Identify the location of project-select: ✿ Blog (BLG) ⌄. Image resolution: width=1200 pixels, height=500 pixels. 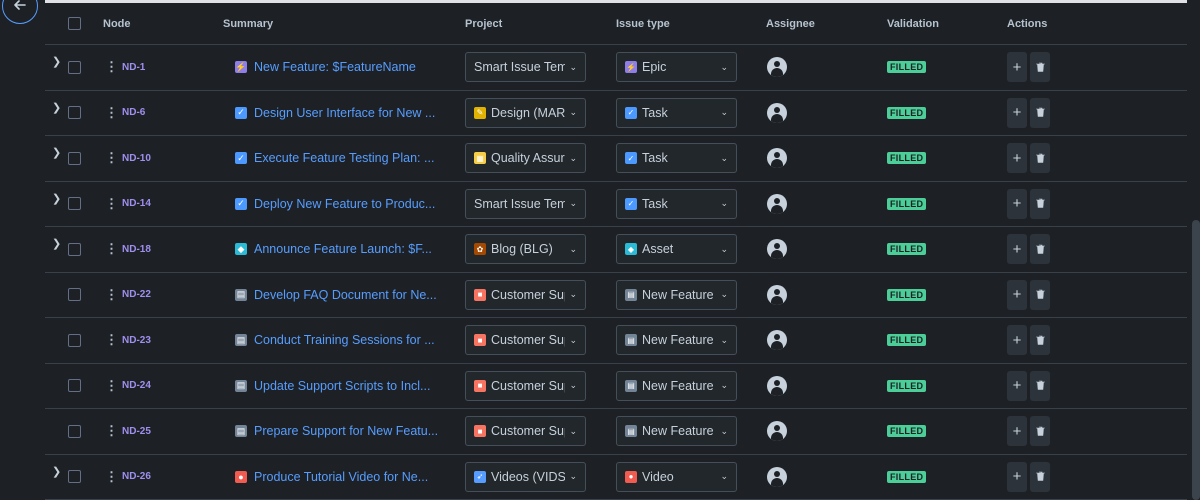
(525, 249).